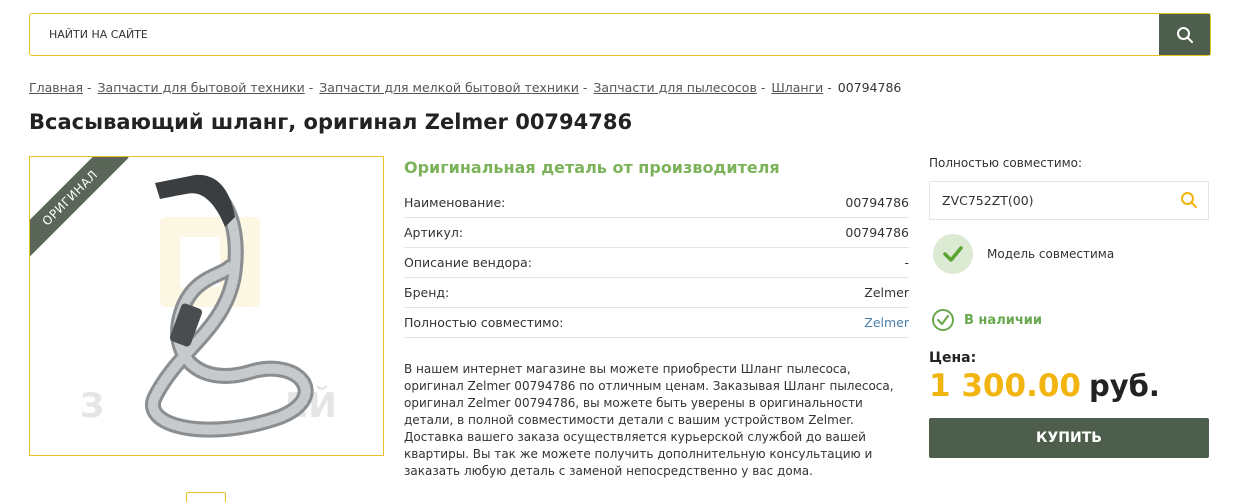 This screenshot has width=1233, height=502. I want to click on breadcrumb-current: 00794786, so click(869, 87).